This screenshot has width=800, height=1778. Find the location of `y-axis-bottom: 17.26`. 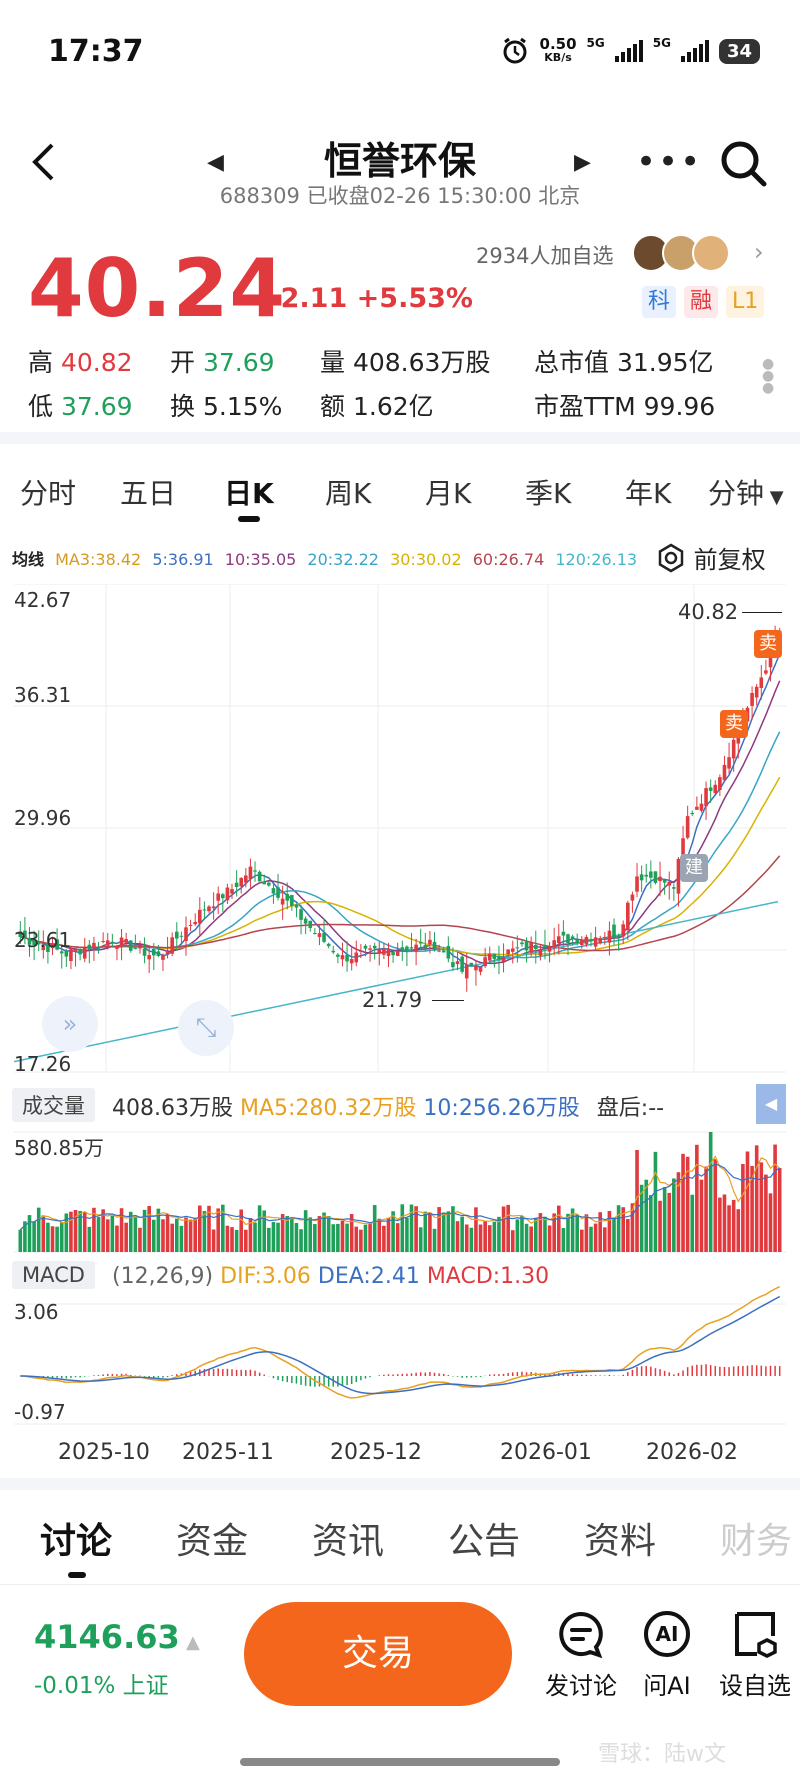

y-axis-bottom: 17.26 is located at coordinates (43, 1064).